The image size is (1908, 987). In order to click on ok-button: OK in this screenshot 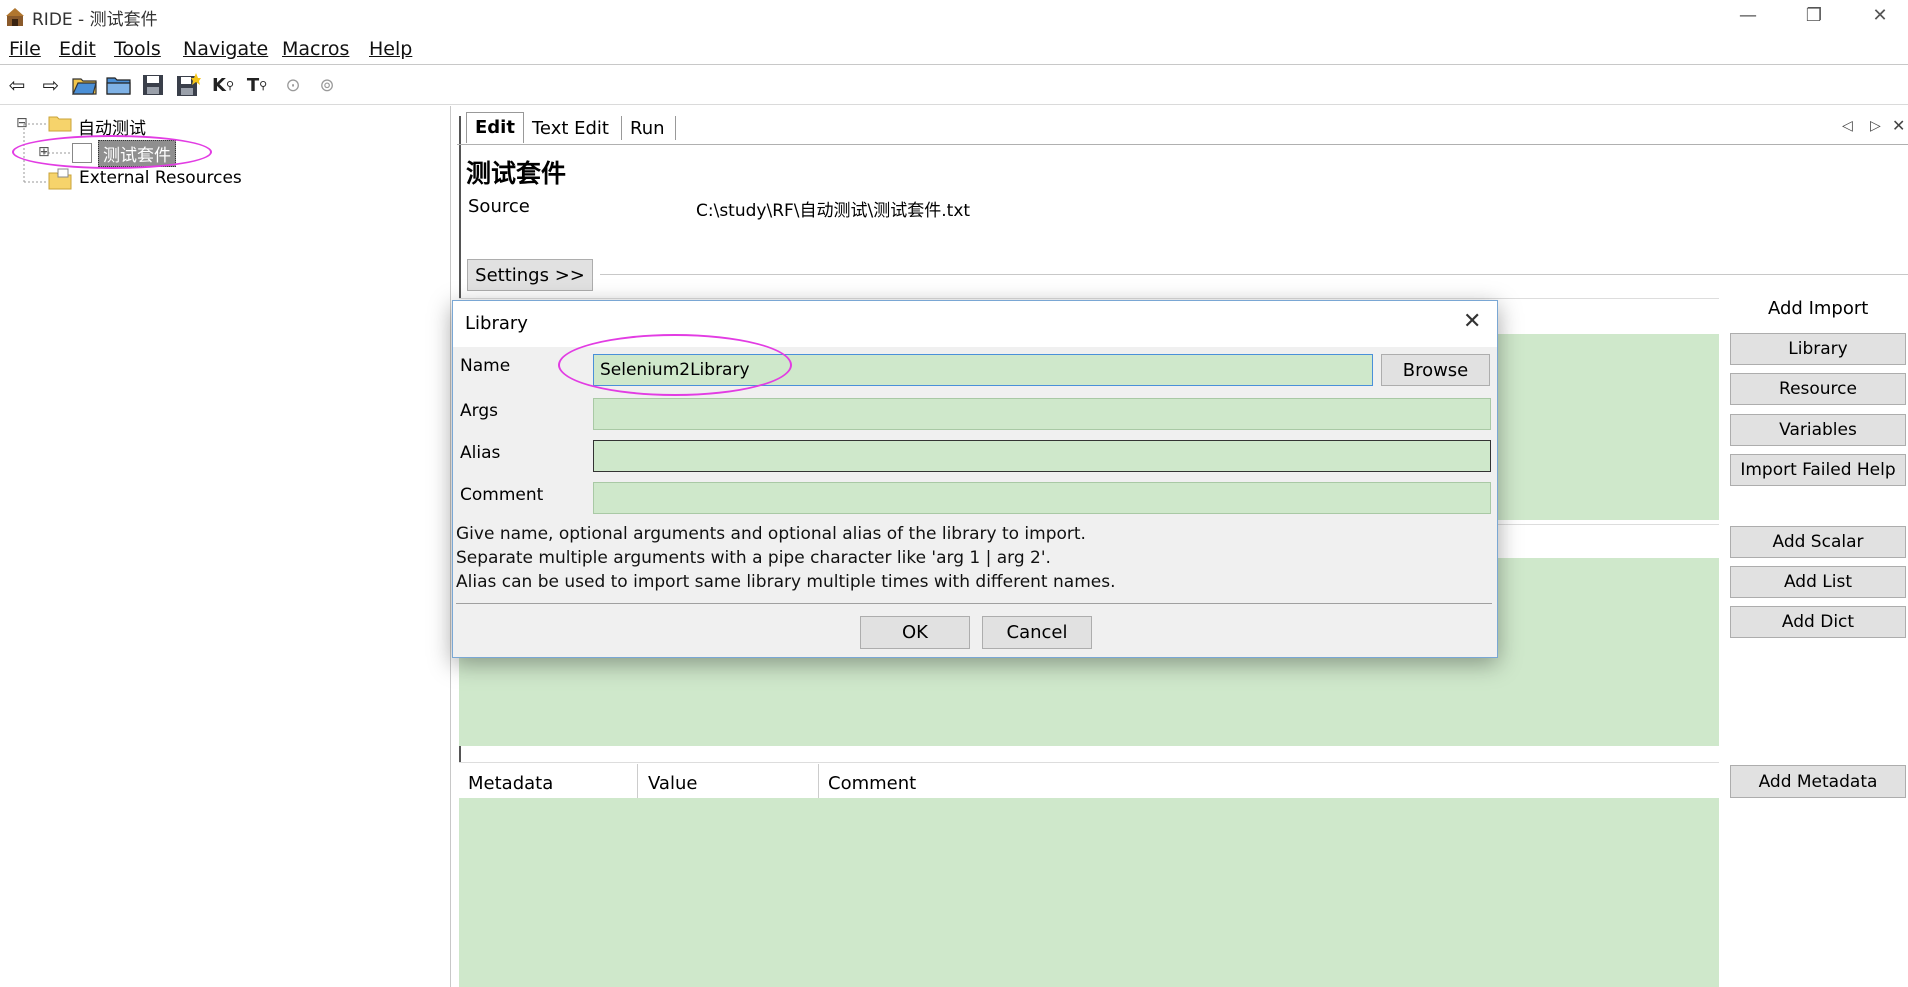, I will do `click(915, 632)`.